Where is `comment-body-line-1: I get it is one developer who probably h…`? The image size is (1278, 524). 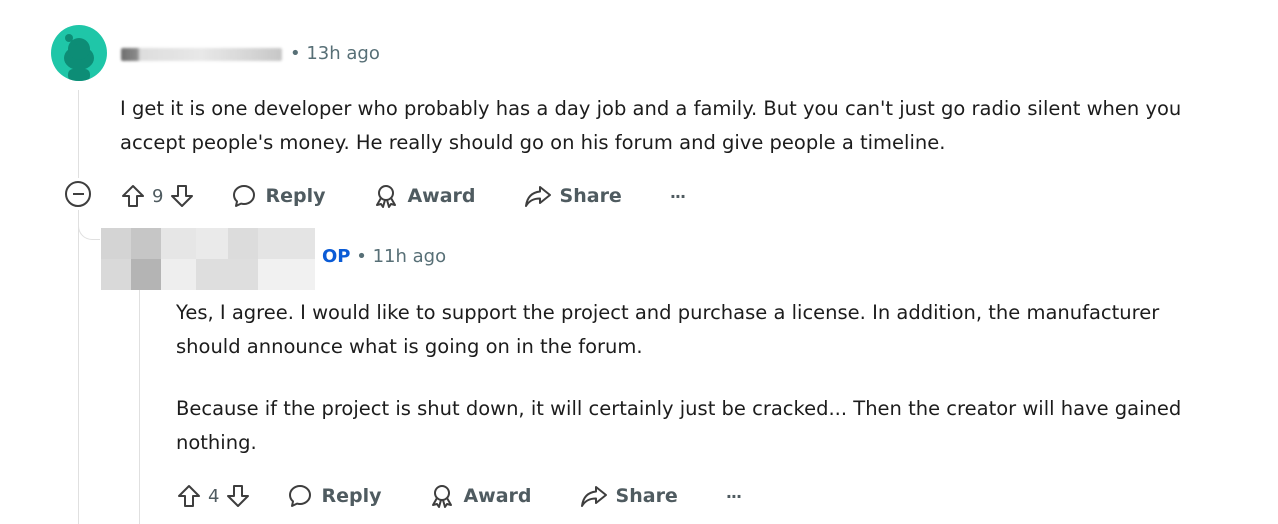 comment-body-line-1: I get it is one developer who probably h… is located at coordinates (651, 108).